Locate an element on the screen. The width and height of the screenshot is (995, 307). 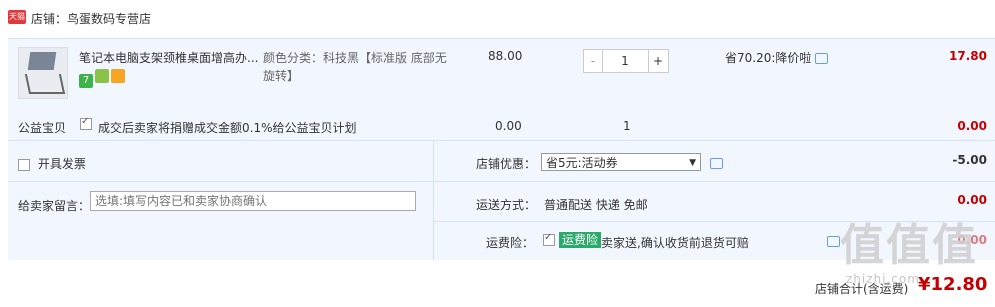
seven-day-return-icon: 7 is located at coordinates (86, 81).